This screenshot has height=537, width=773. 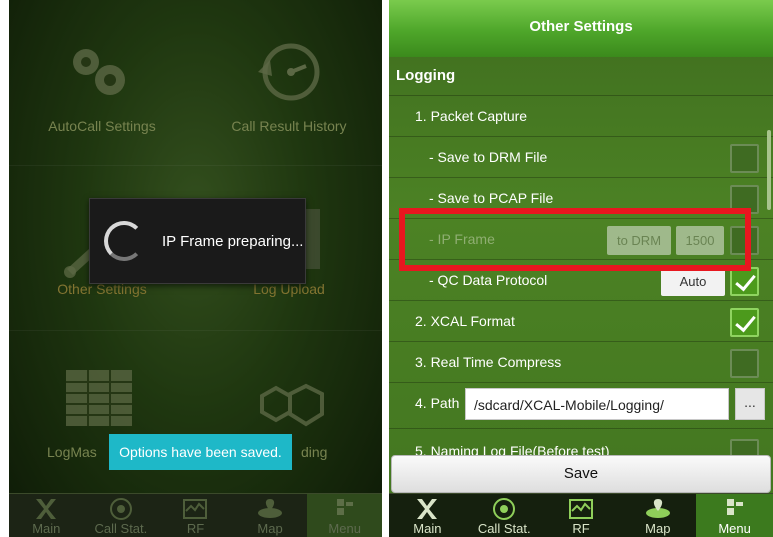 I want to click on realtime-compress-checkbox, so click(x=744, y=363).